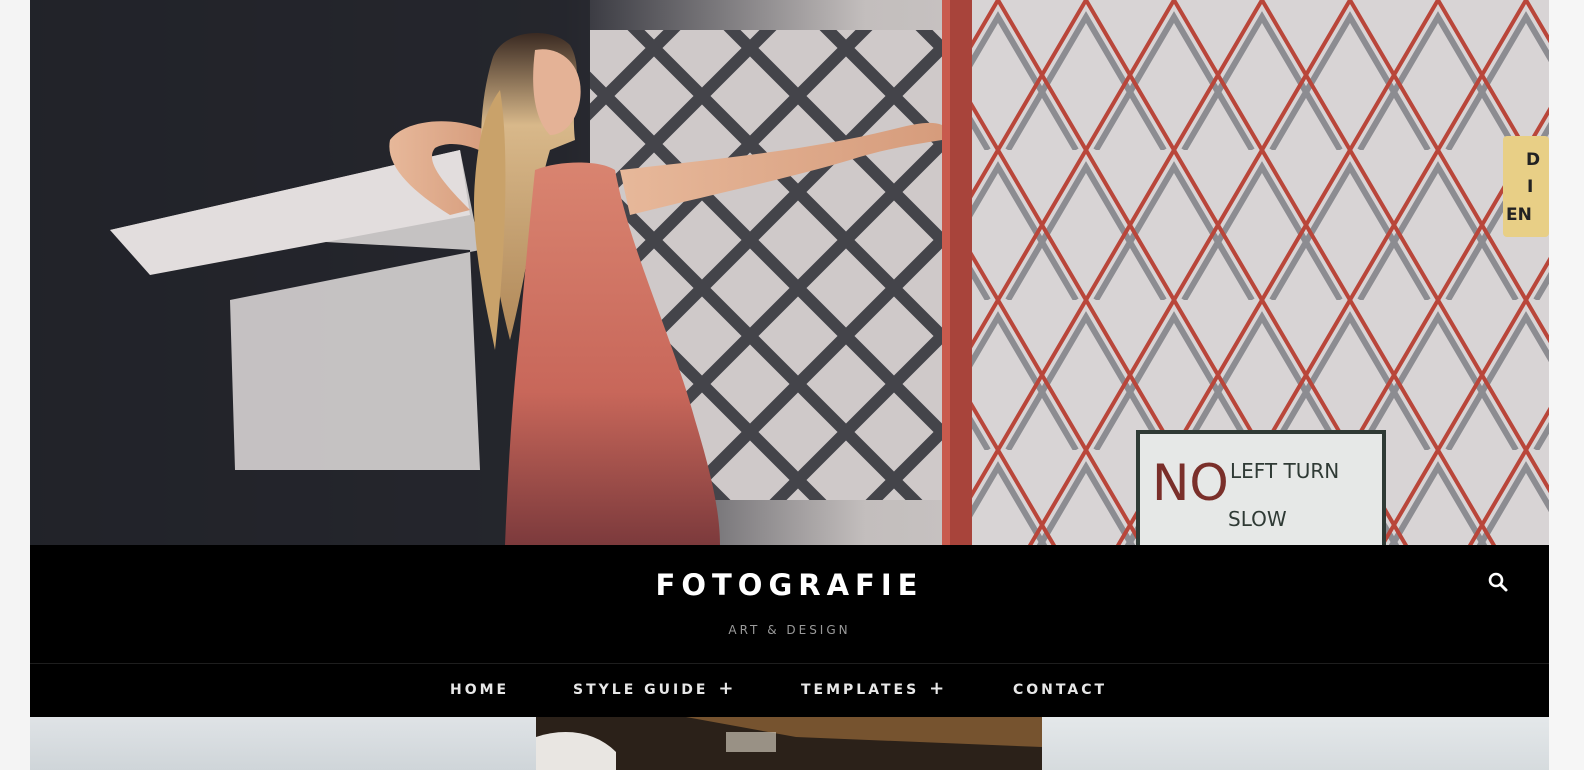 The image size is (1584, 770). What do you see at coordinates (789, 585) in the screenshot?
I see `site-title: FOTOGRAFIE` at bounding box center [789, 585].